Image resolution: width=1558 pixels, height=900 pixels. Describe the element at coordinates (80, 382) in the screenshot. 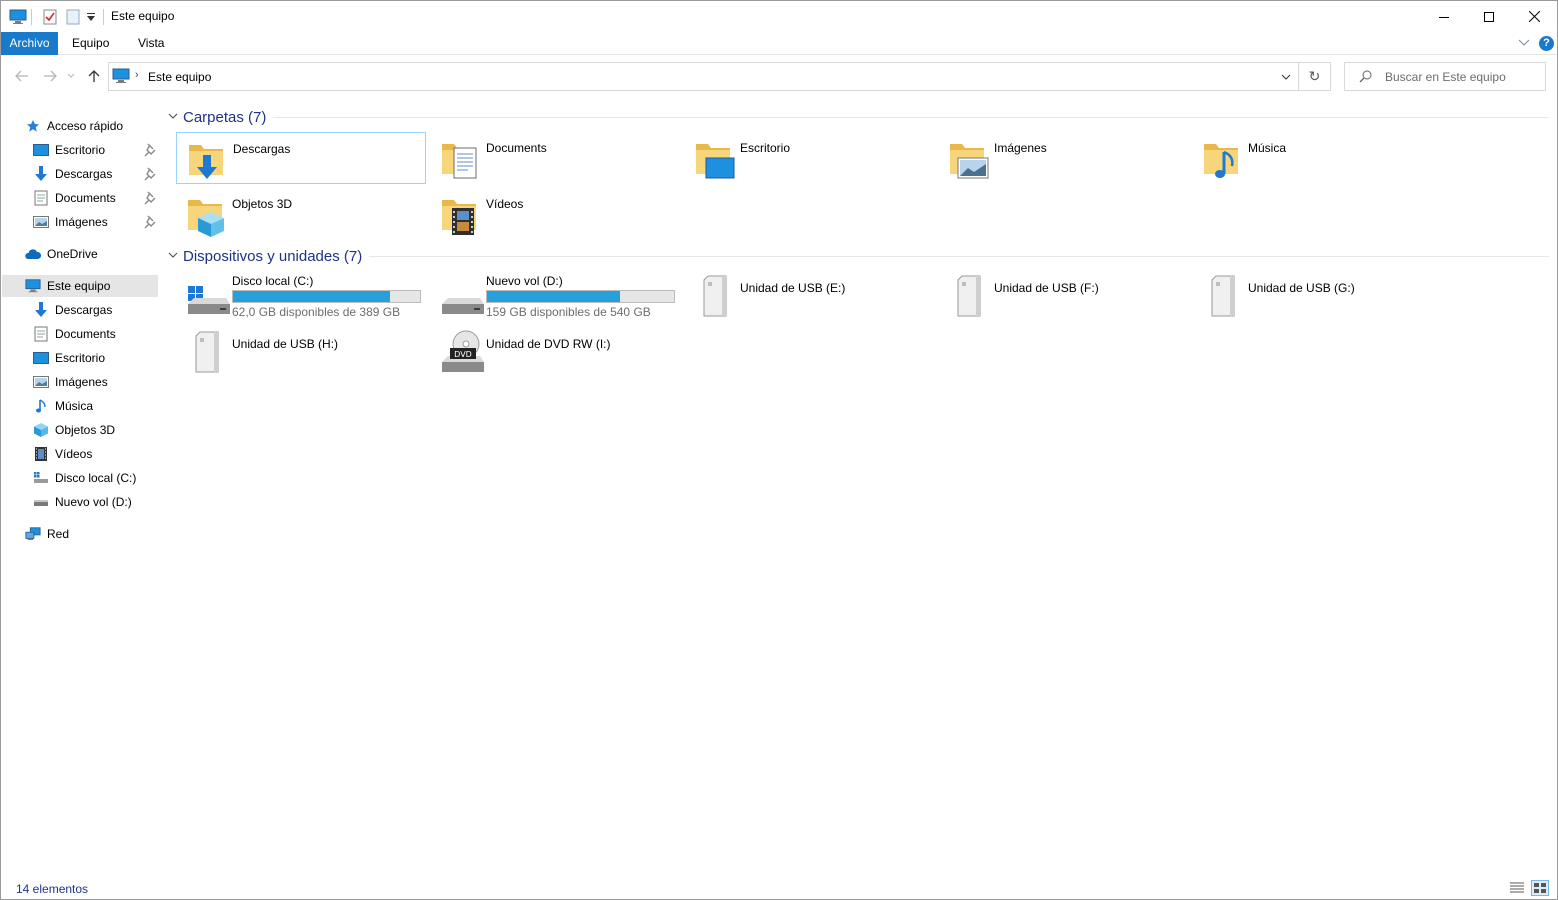

I see `sidebar-item-imagenes: Imágenes` at that location.